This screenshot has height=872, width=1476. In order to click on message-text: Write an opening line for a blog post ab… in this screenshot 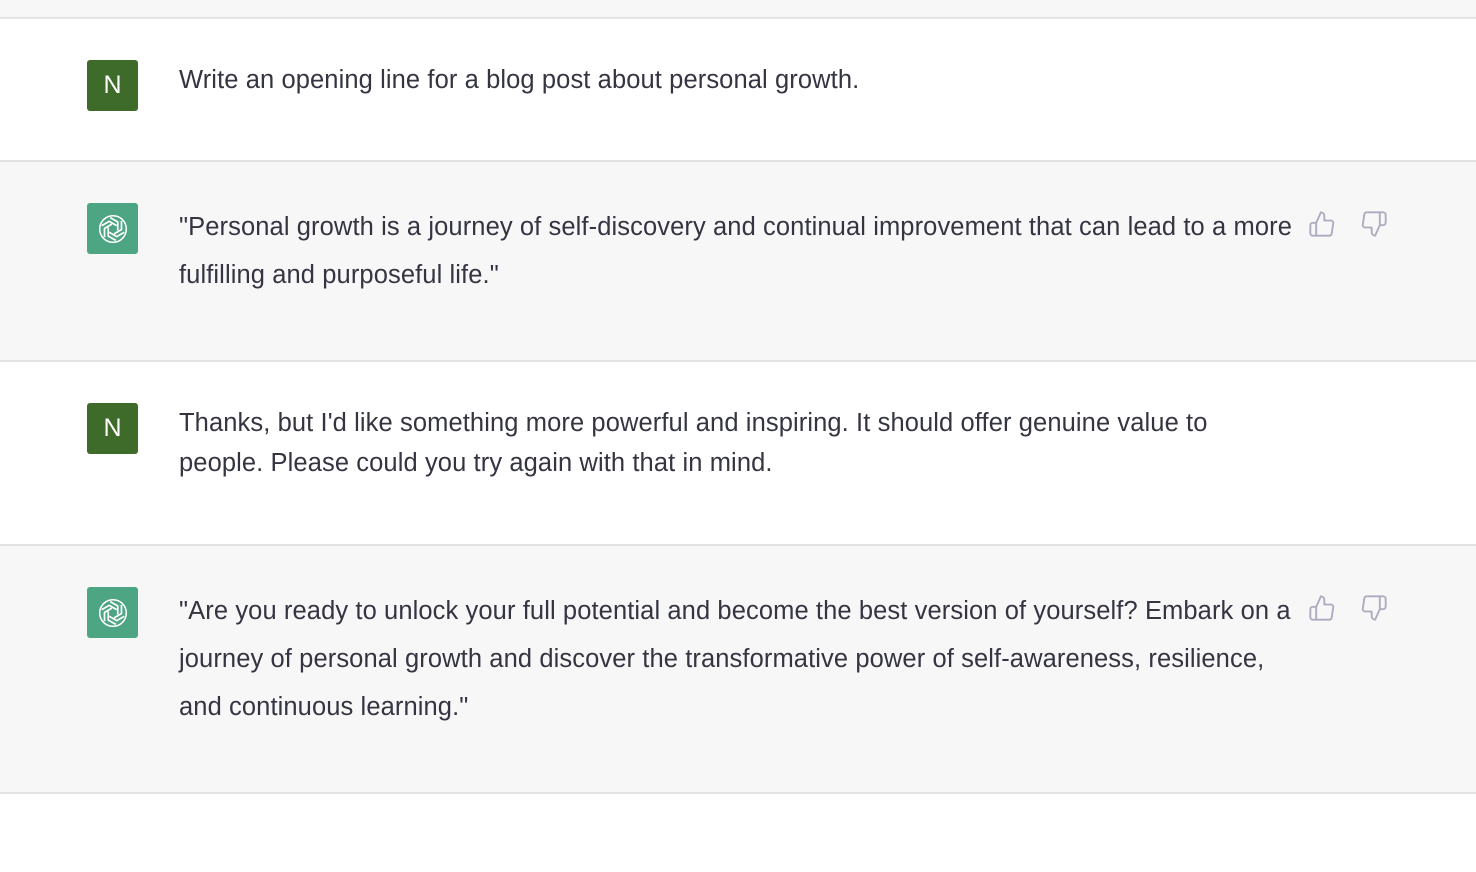, I will do `click(519, 80)`.